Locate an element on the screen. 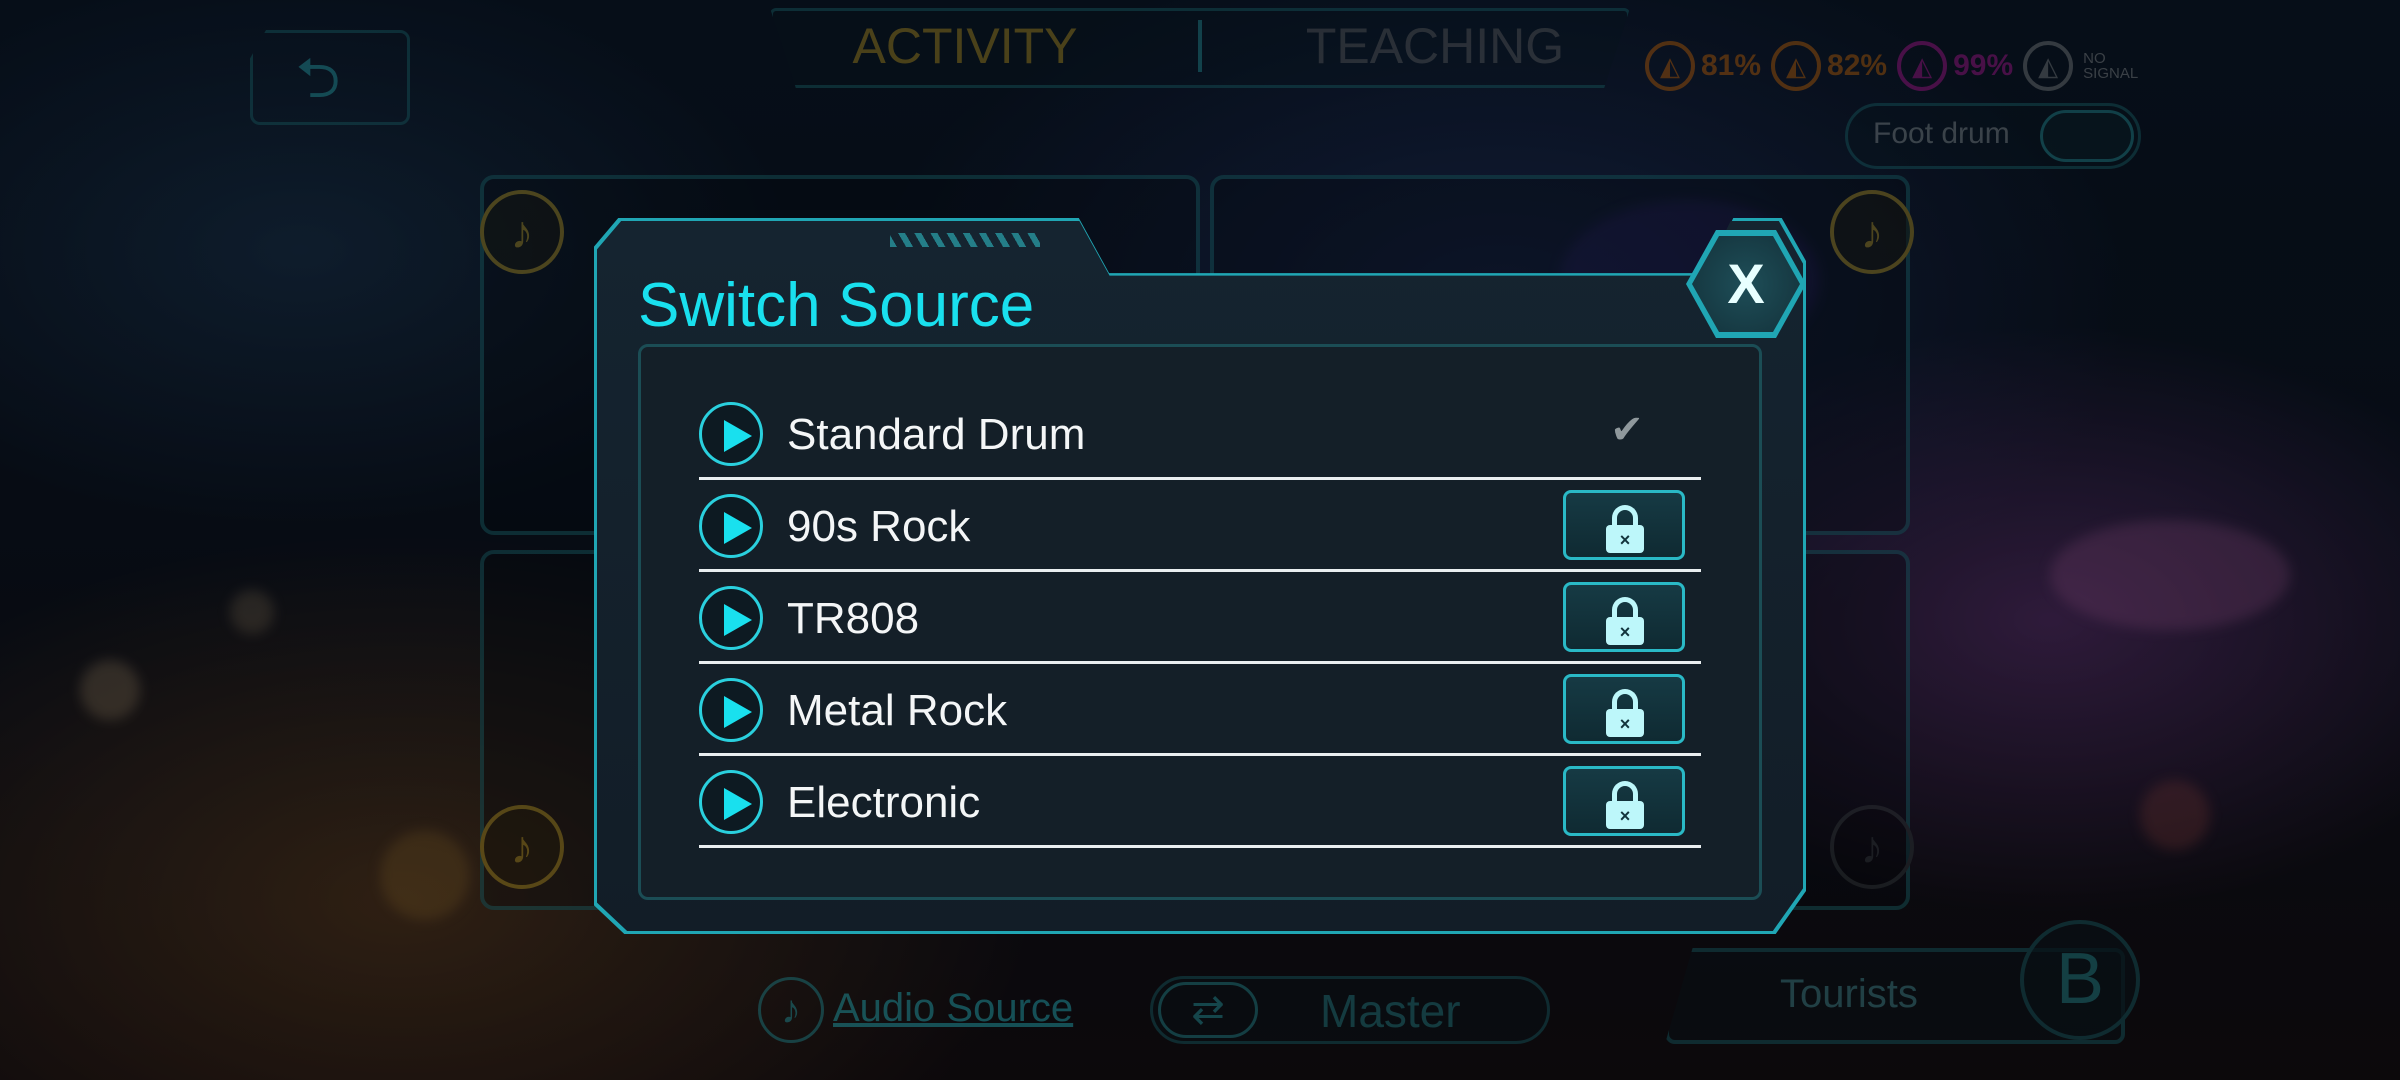 Image resolution: width=2400 pixels, height=1080 pixels. source-row: 90s Rock × is located at coordinates (1200, 526).